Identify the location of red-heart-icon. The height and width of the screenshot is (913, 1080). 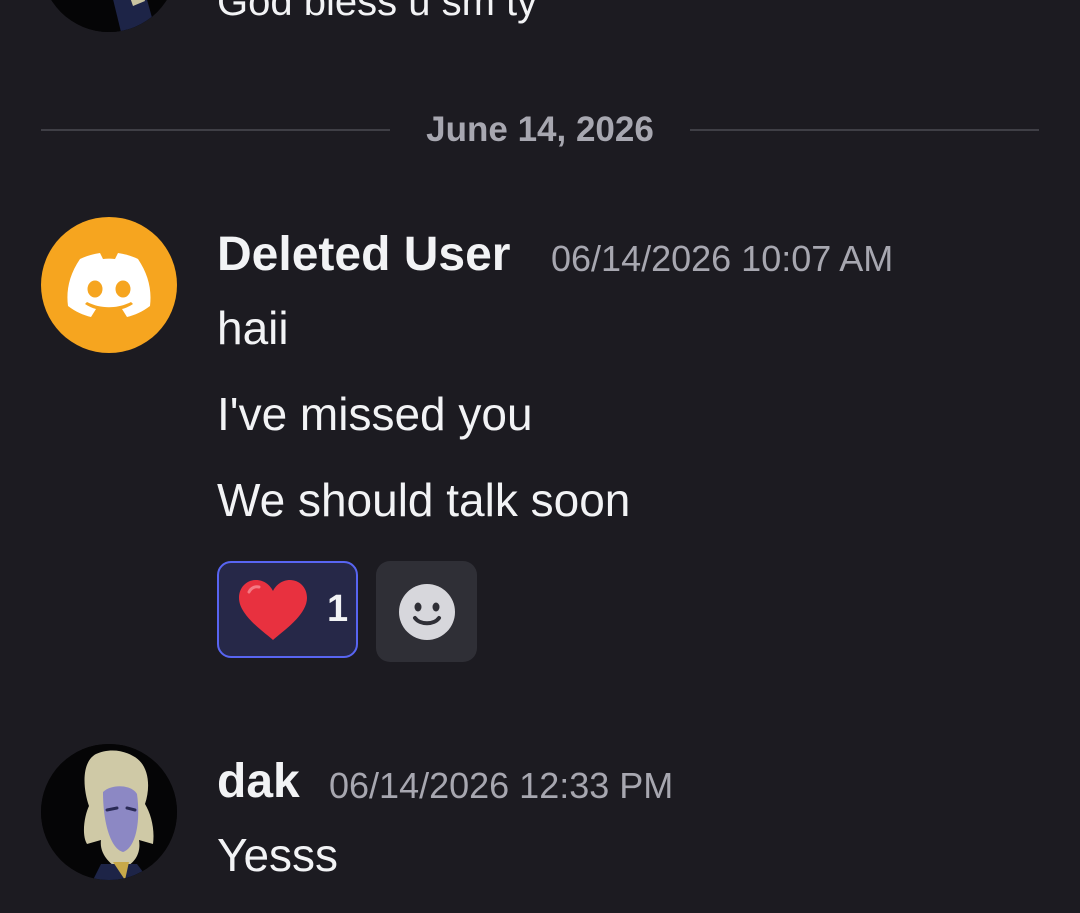
(273, 609).